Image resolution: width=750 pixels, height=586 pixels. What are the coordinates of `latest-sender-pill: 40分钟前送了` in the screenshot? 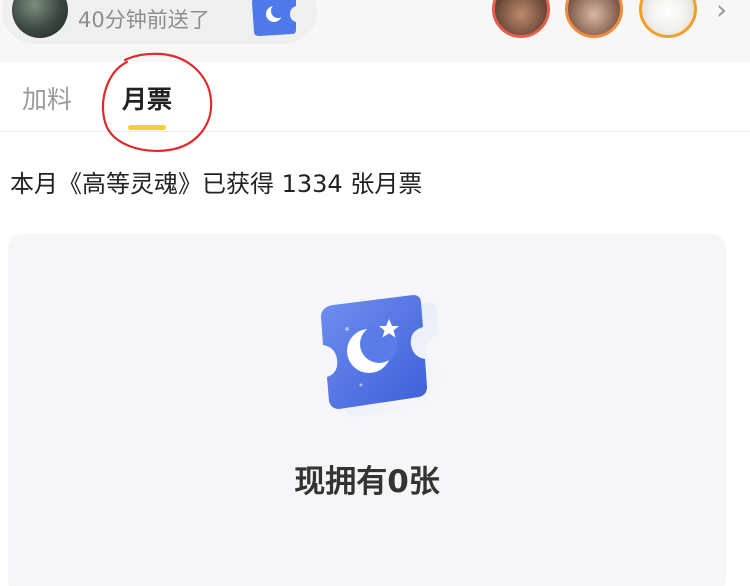 It's located at (159, 22).